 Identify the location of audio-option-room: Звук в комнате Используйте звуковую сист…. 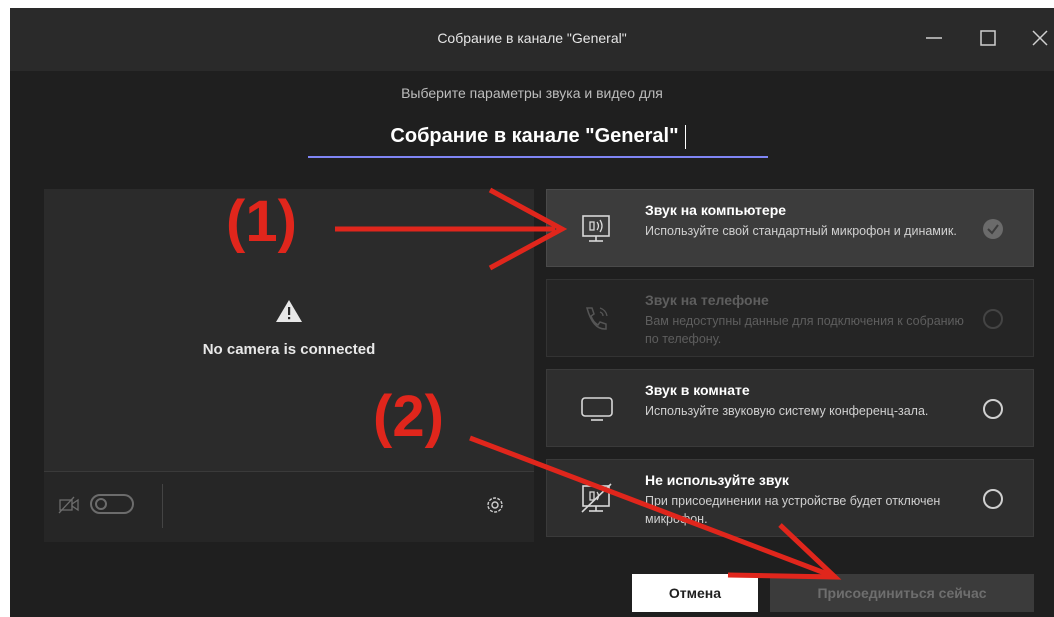
(790, 408).